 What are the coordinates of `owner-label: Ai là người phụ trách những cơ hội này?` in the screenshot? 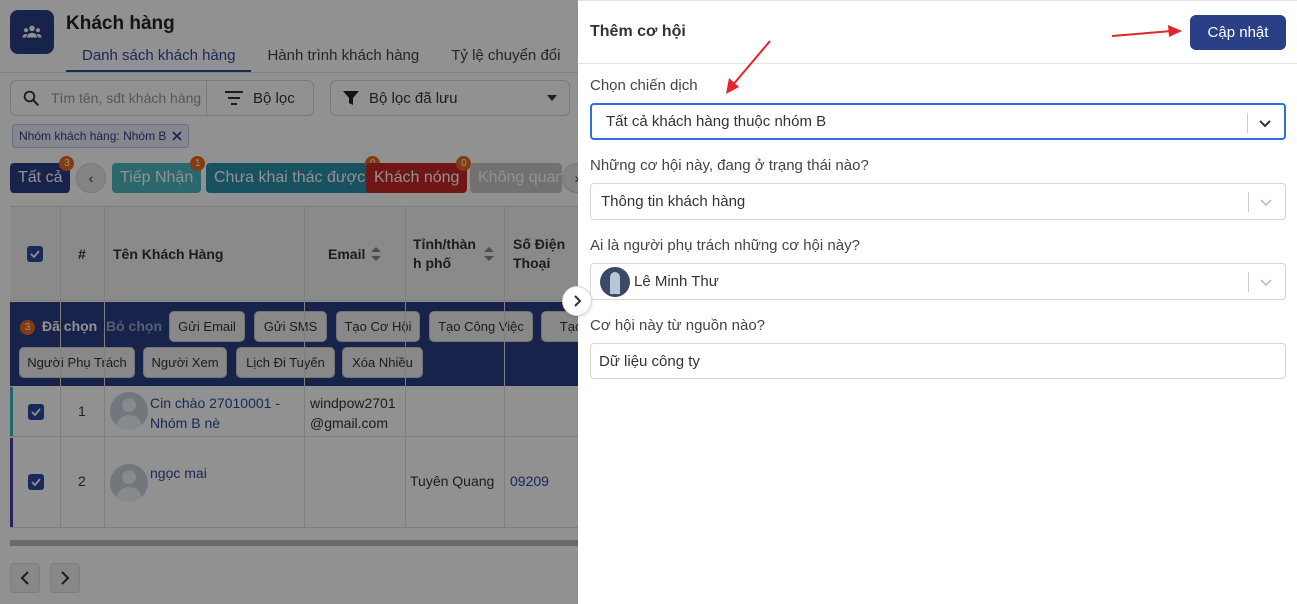 It's located at (725, 245).